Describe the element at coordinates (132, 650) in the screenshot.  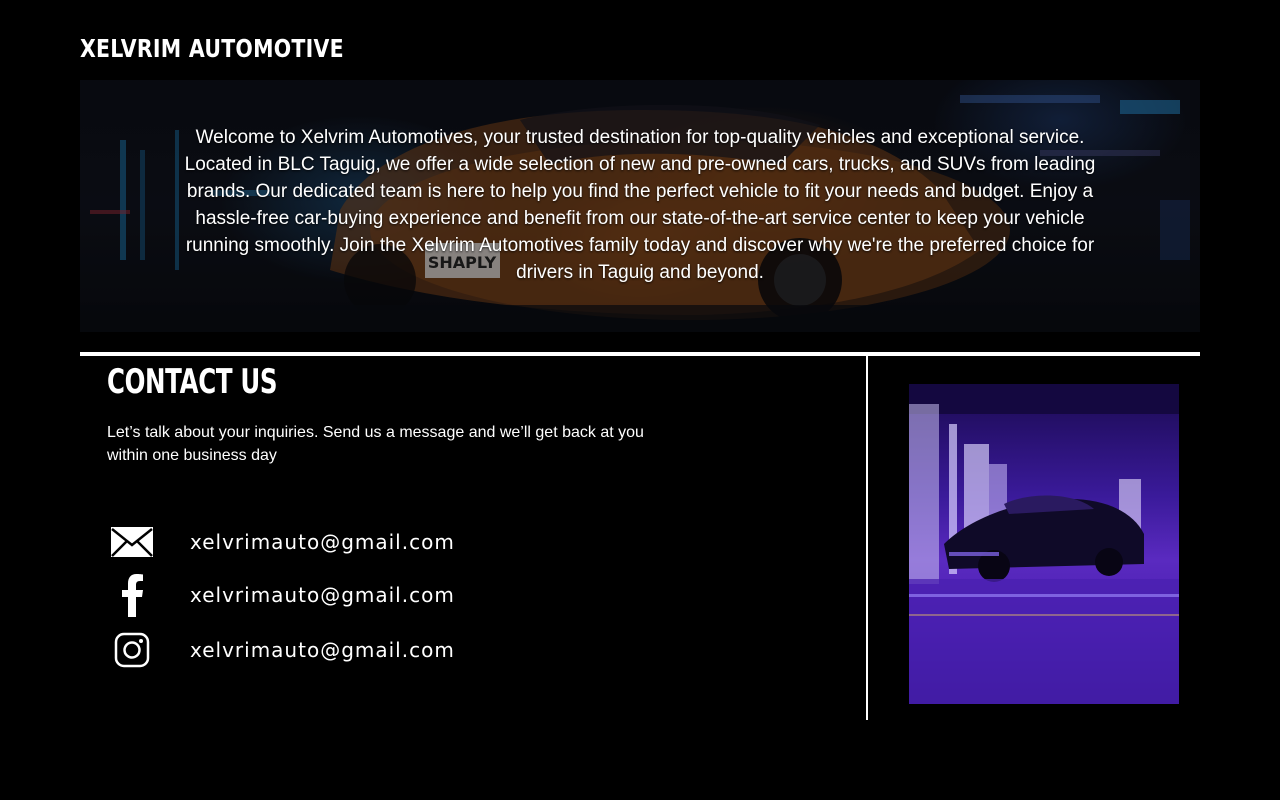
I see `instagram-icon` at that location.